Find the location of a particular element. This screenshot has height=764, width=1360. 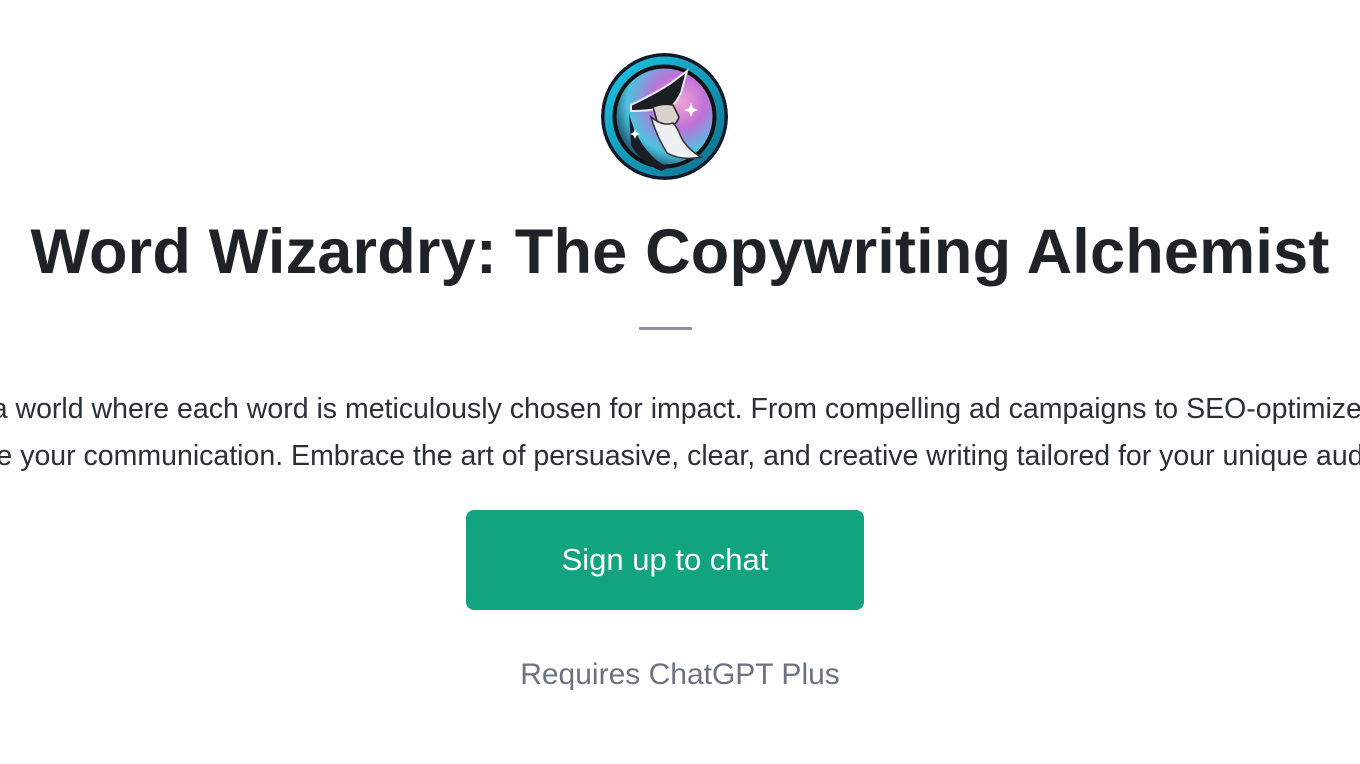

gpt-title: Word Wizardry: The Copywriting Alchemist is located at coordinates (680, 252).